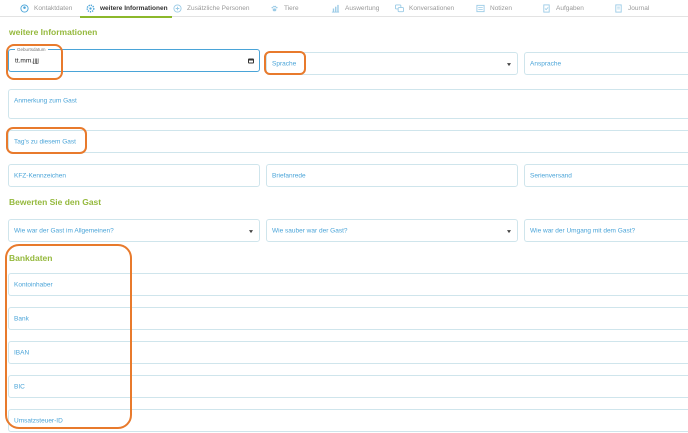  Describe the element at coordinates (335, 8) in the screenshot. I see `chart-icon` at that location.